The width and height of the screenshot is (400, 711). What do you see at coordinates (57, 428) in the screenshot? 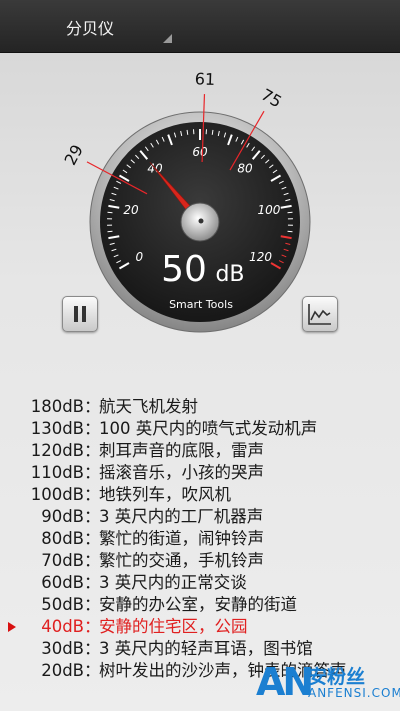
I see `noise-level-db: 130dB` at bounding box center [57, 428].